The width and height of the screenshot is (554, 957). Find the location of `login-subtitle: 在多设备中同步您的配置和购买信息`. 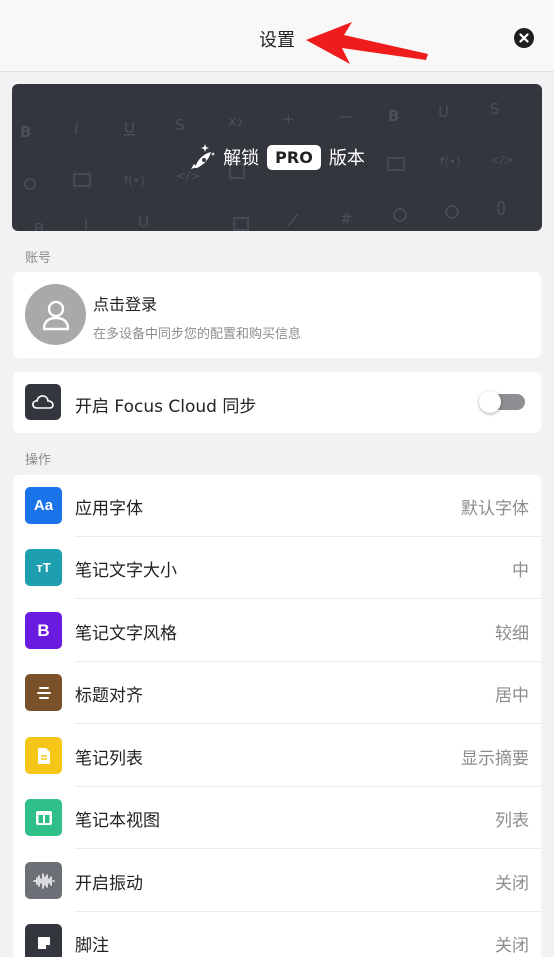

login-subtitle: 在多设备中同步您的配置和购买信息 is located at coordinates (197, 334).